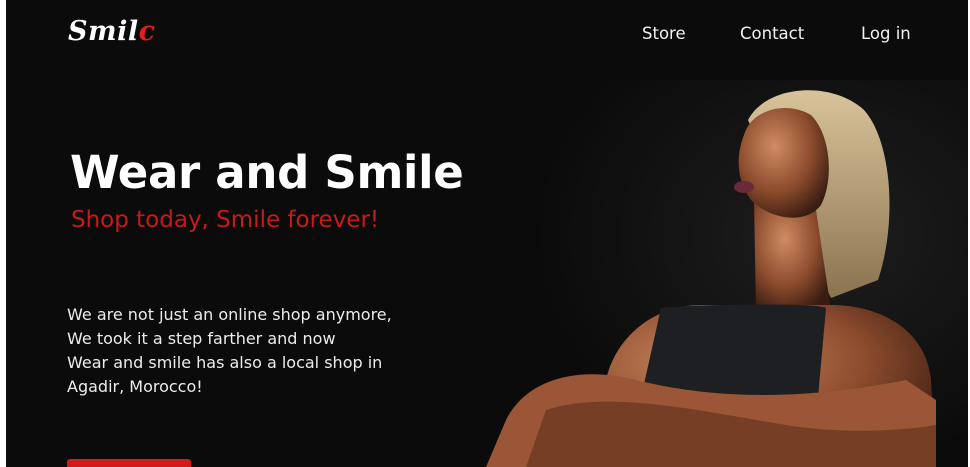  I want to click on nav-contact-link: Contact, so click(772, 33).